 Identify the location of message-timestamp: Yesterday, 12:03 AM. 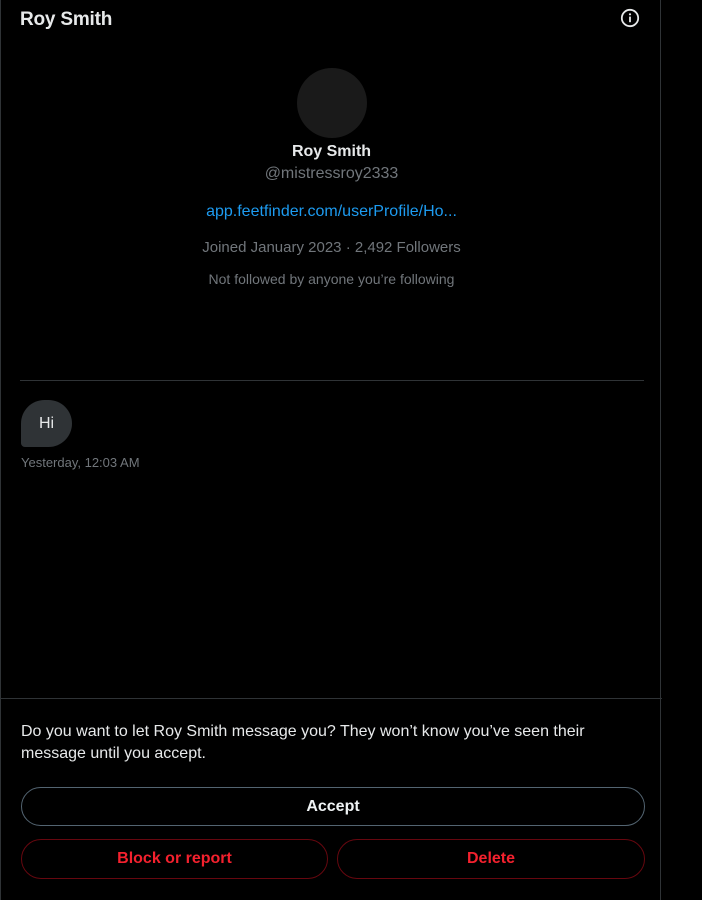
(80, 462).